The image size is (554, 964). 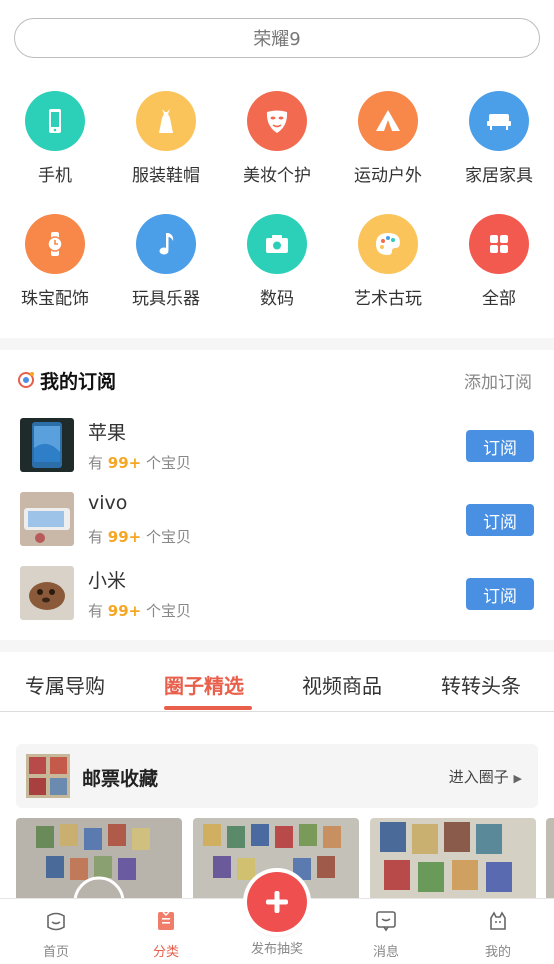 What do you see at coordinates (277, 453) in the screenshot?
I see `subscription-row: 苹果 有 99+ 个宝贝 订阅` at bounding box center [277, 453].